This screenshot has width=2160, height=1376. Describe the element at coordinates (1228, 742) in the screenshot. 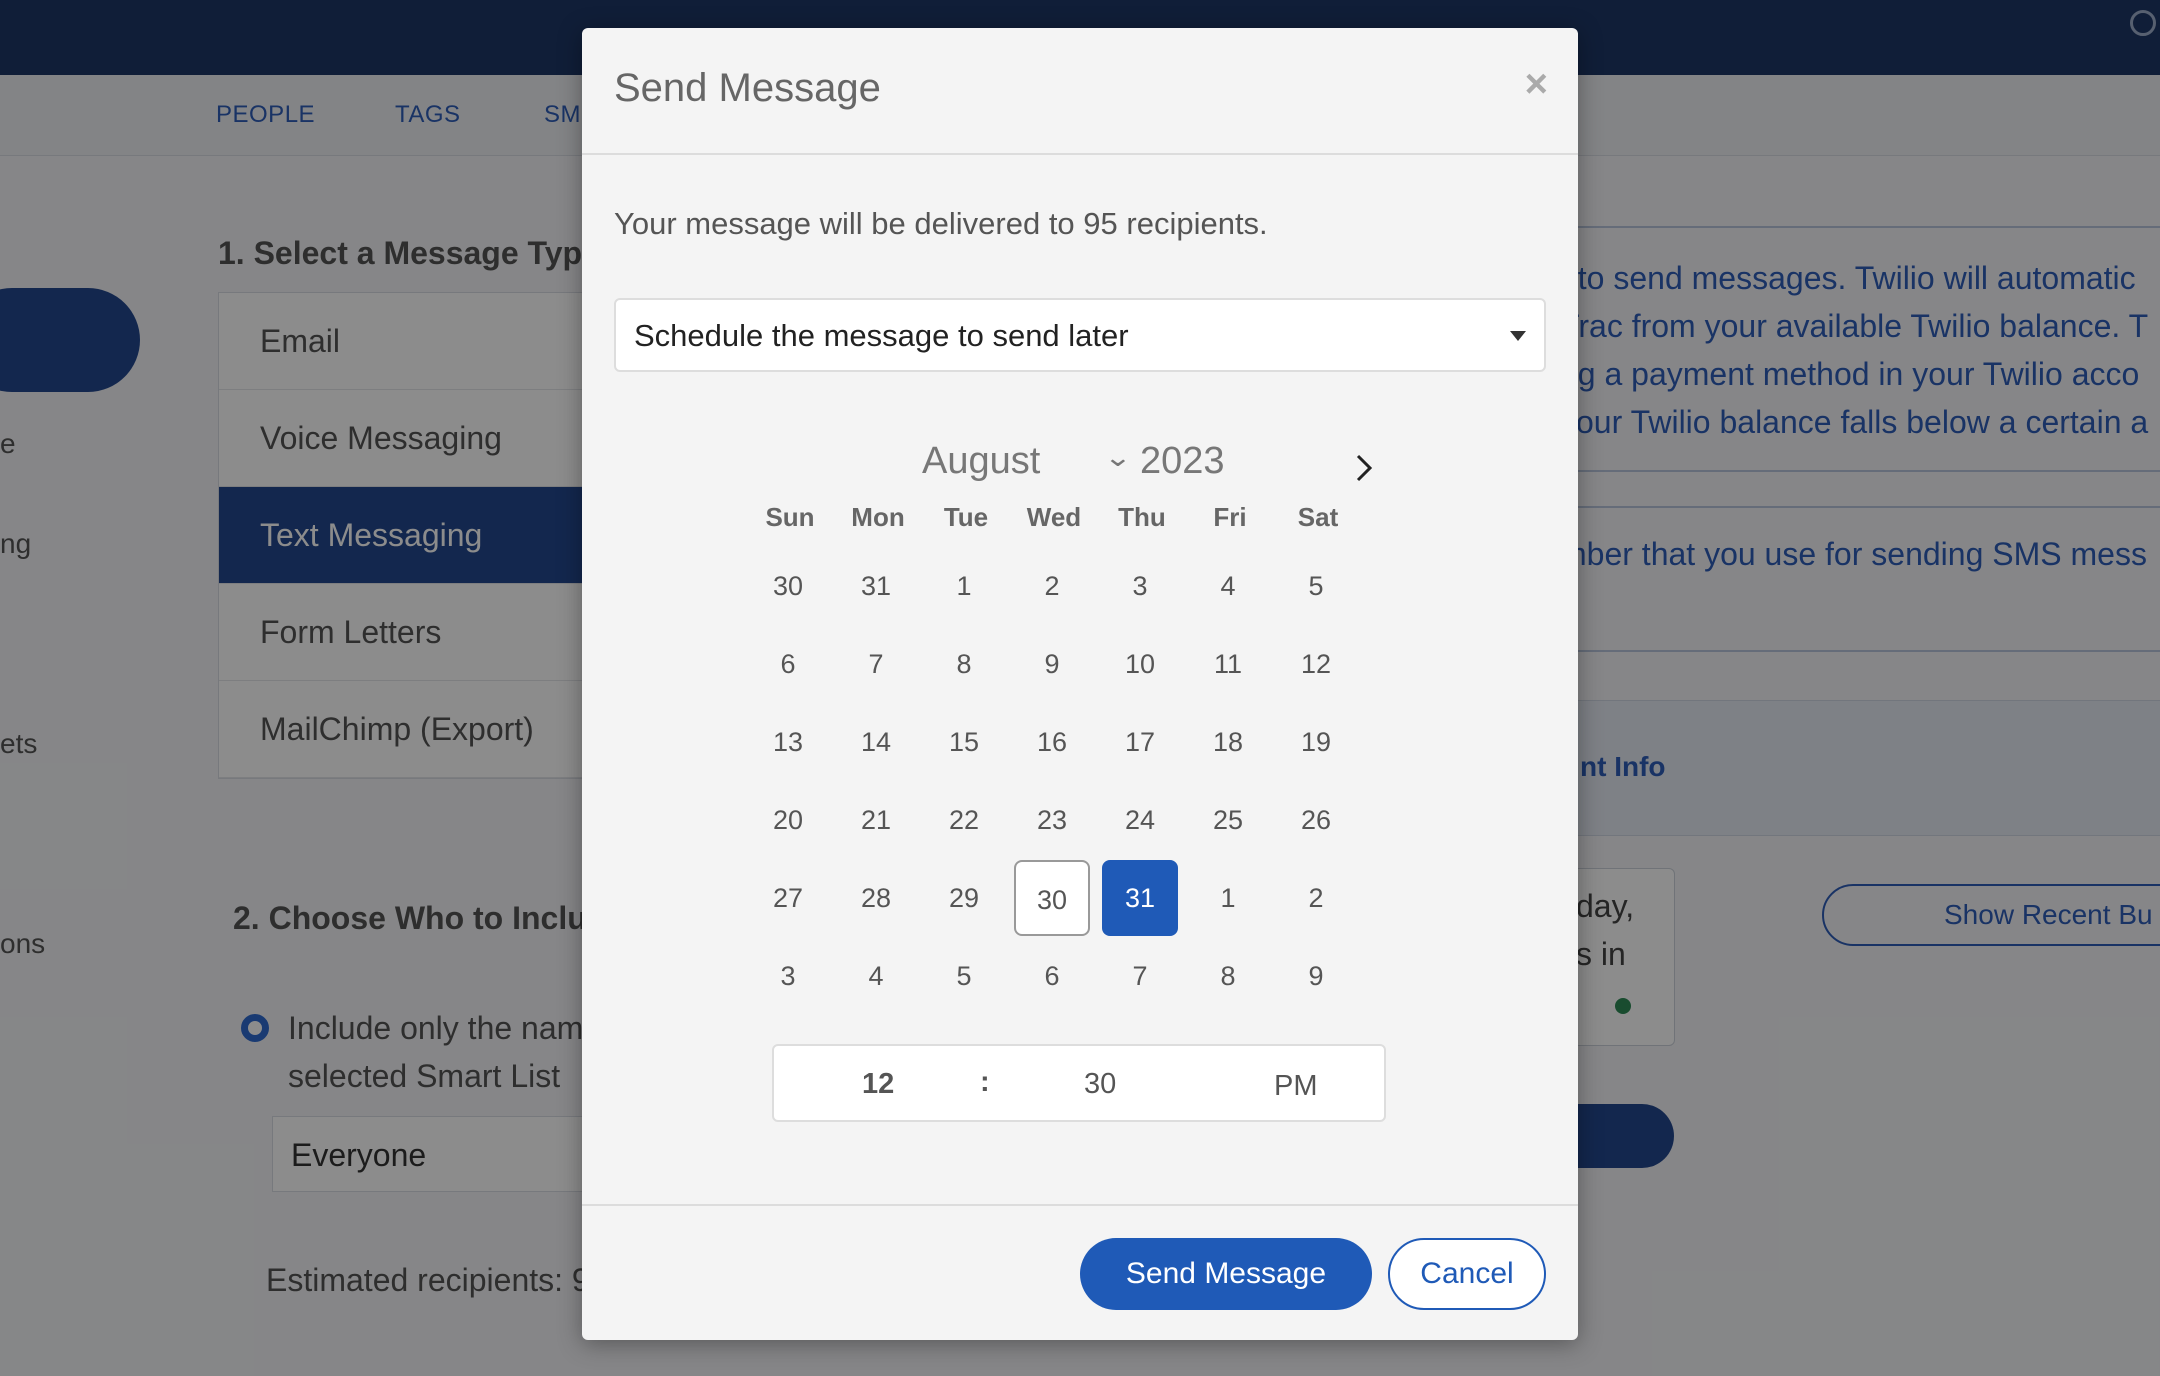

I see `calendar-day: 18` at that location.